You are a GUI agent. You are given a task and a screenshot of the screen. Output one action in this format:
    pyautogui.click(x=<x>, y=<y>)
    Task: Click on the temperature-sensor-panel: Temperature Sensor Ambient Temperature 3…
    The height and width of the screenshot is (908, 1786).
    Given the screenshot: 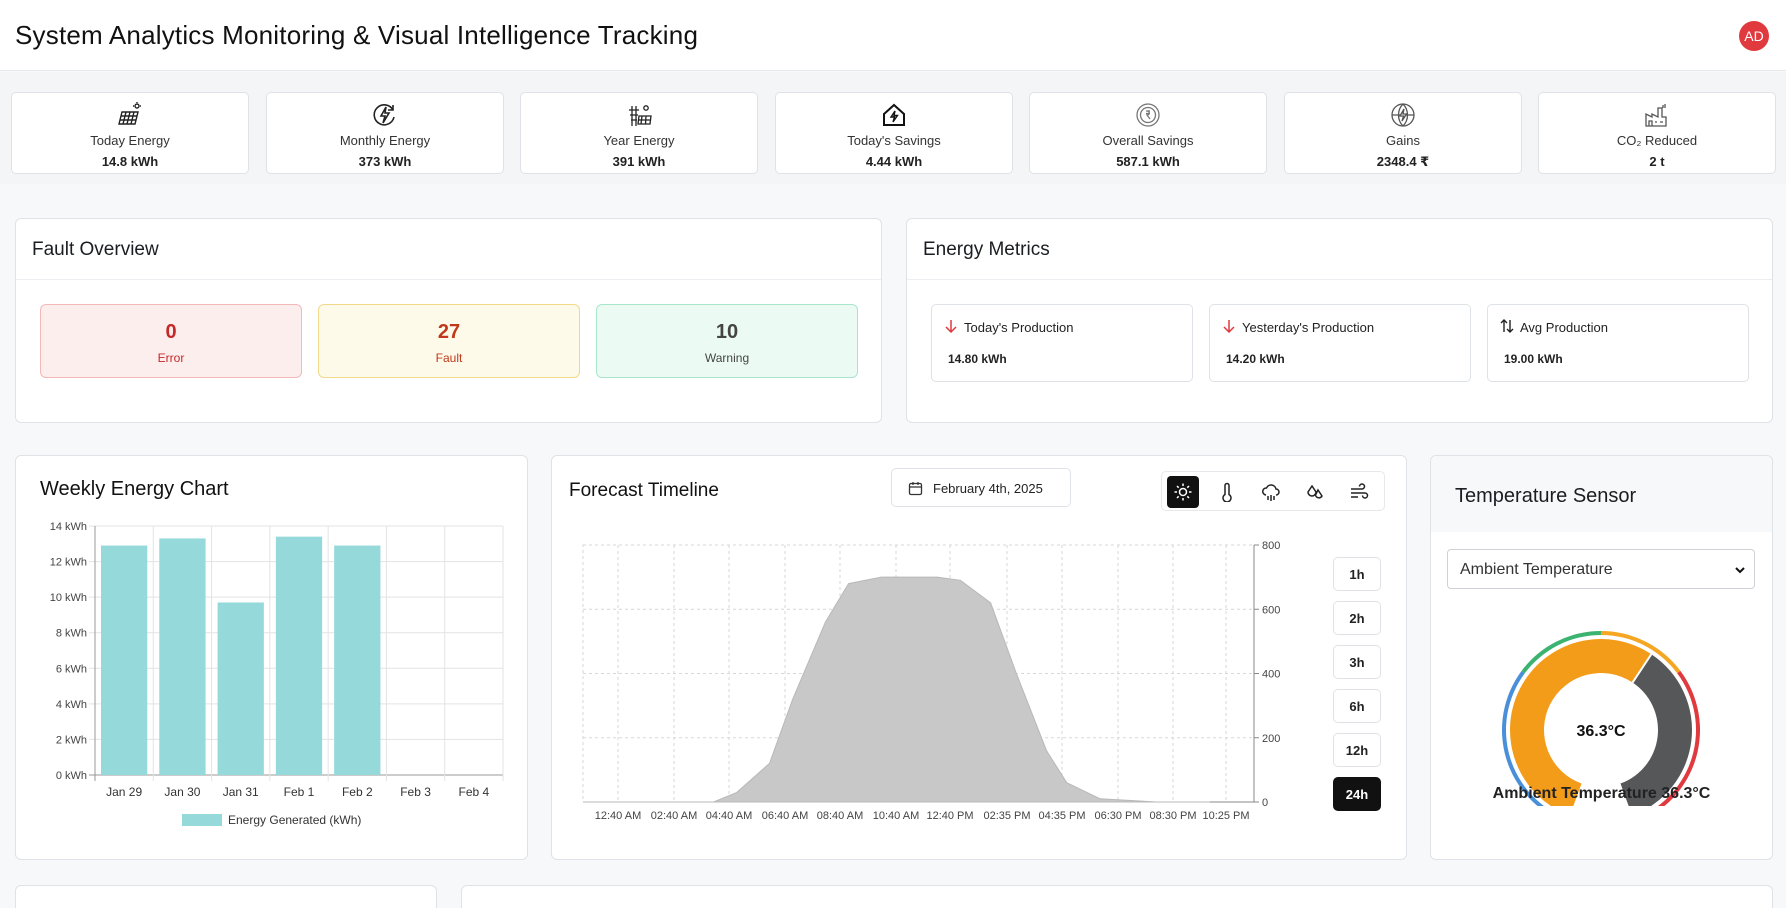 What is the action you would take?
    pyautogui.click(x=1601, y=657)
    